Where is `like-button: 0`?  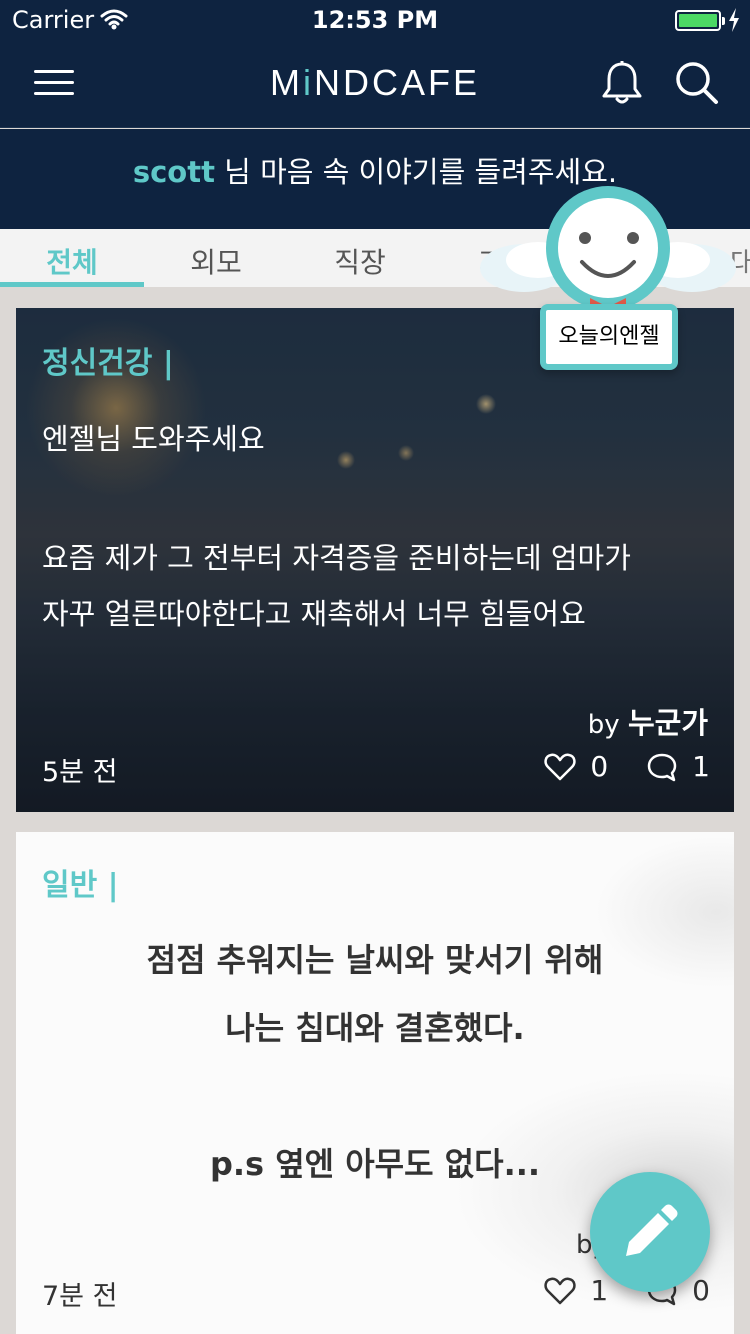 like-button: 0 is located at coordinates (576, 766).